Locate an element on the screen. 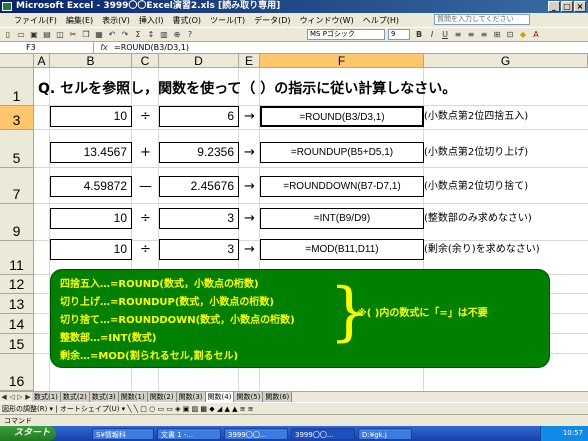 The image size is (588, 441). cell-f3-selected: =ROUND(B3/D3,1) is located at coordinates (342, 116).